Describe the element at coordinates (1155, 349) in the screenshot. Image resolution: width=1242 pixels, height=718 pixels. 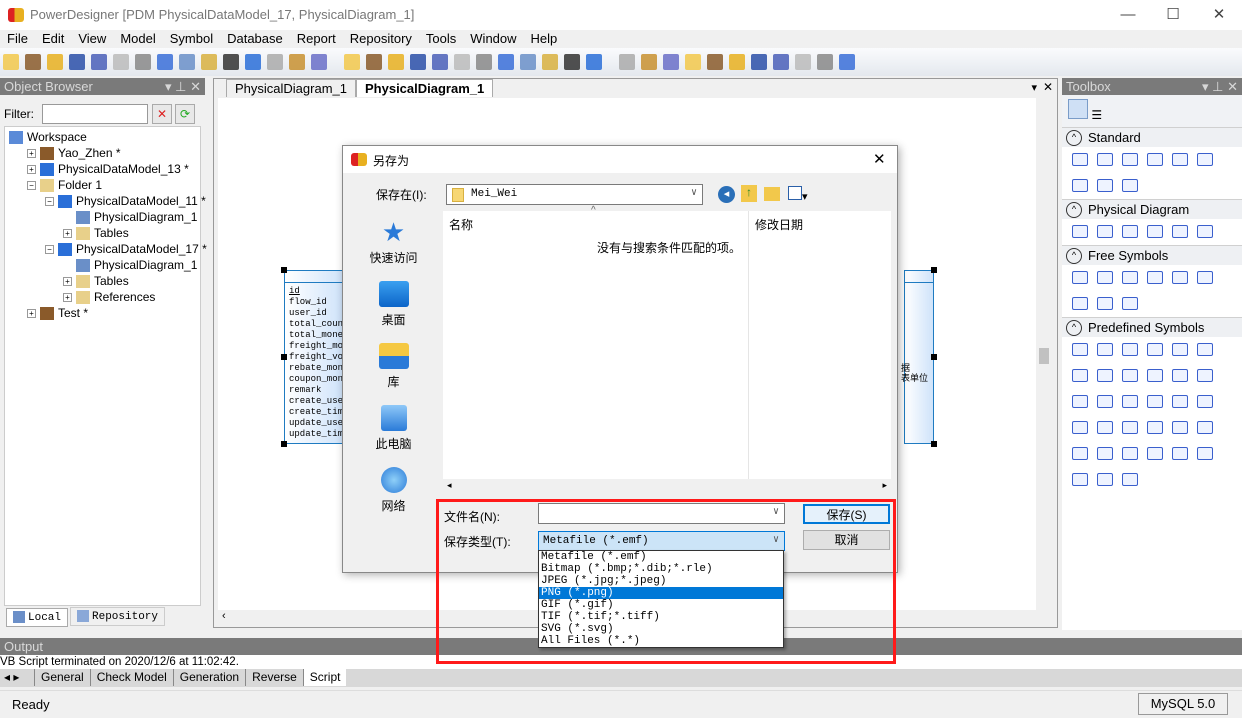
I see `shape-4-icon` at that location.